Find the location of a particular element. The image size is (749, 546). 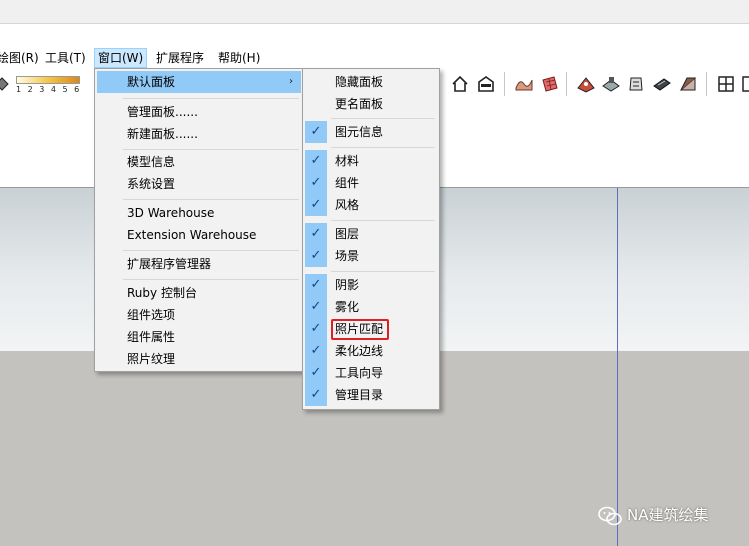

watermark-text: NA建筑绘集 is located at coordinates (668, 515).